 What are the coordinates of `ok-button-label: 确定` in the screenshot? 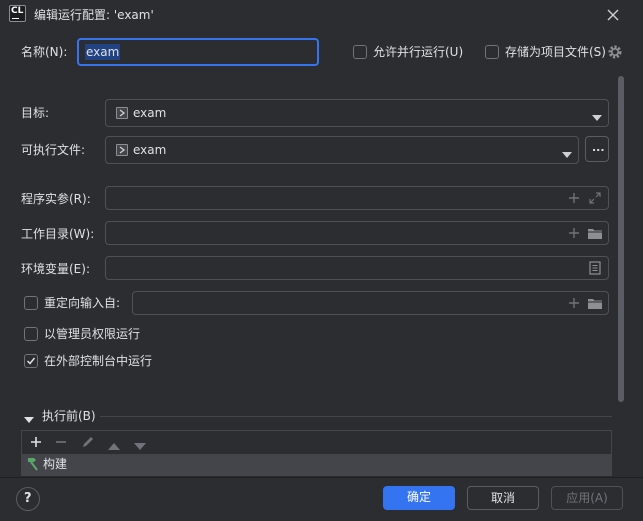 It's located at (418, 497).